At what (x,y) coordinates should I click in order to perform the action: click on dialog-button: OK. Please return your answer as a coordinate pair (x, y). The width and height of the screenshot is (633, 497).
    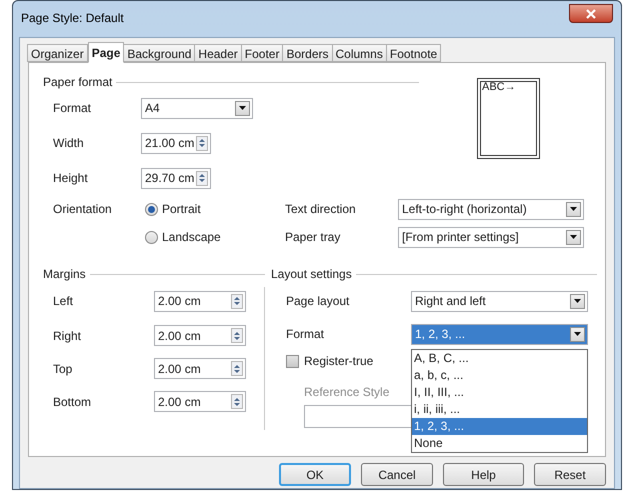
    Looking at the image, I should click on (315, 474).